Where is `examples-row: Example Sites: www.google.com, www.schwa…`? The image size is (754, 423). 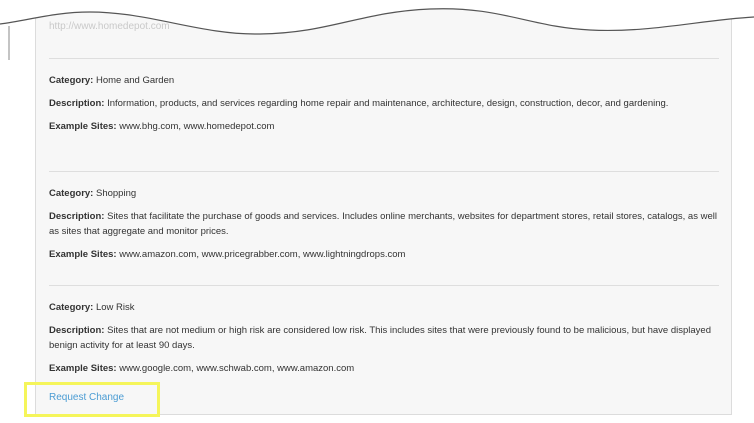
examples-row: Example Sites: www.google.com, www.schwa… is located at coordinates (384, 368).